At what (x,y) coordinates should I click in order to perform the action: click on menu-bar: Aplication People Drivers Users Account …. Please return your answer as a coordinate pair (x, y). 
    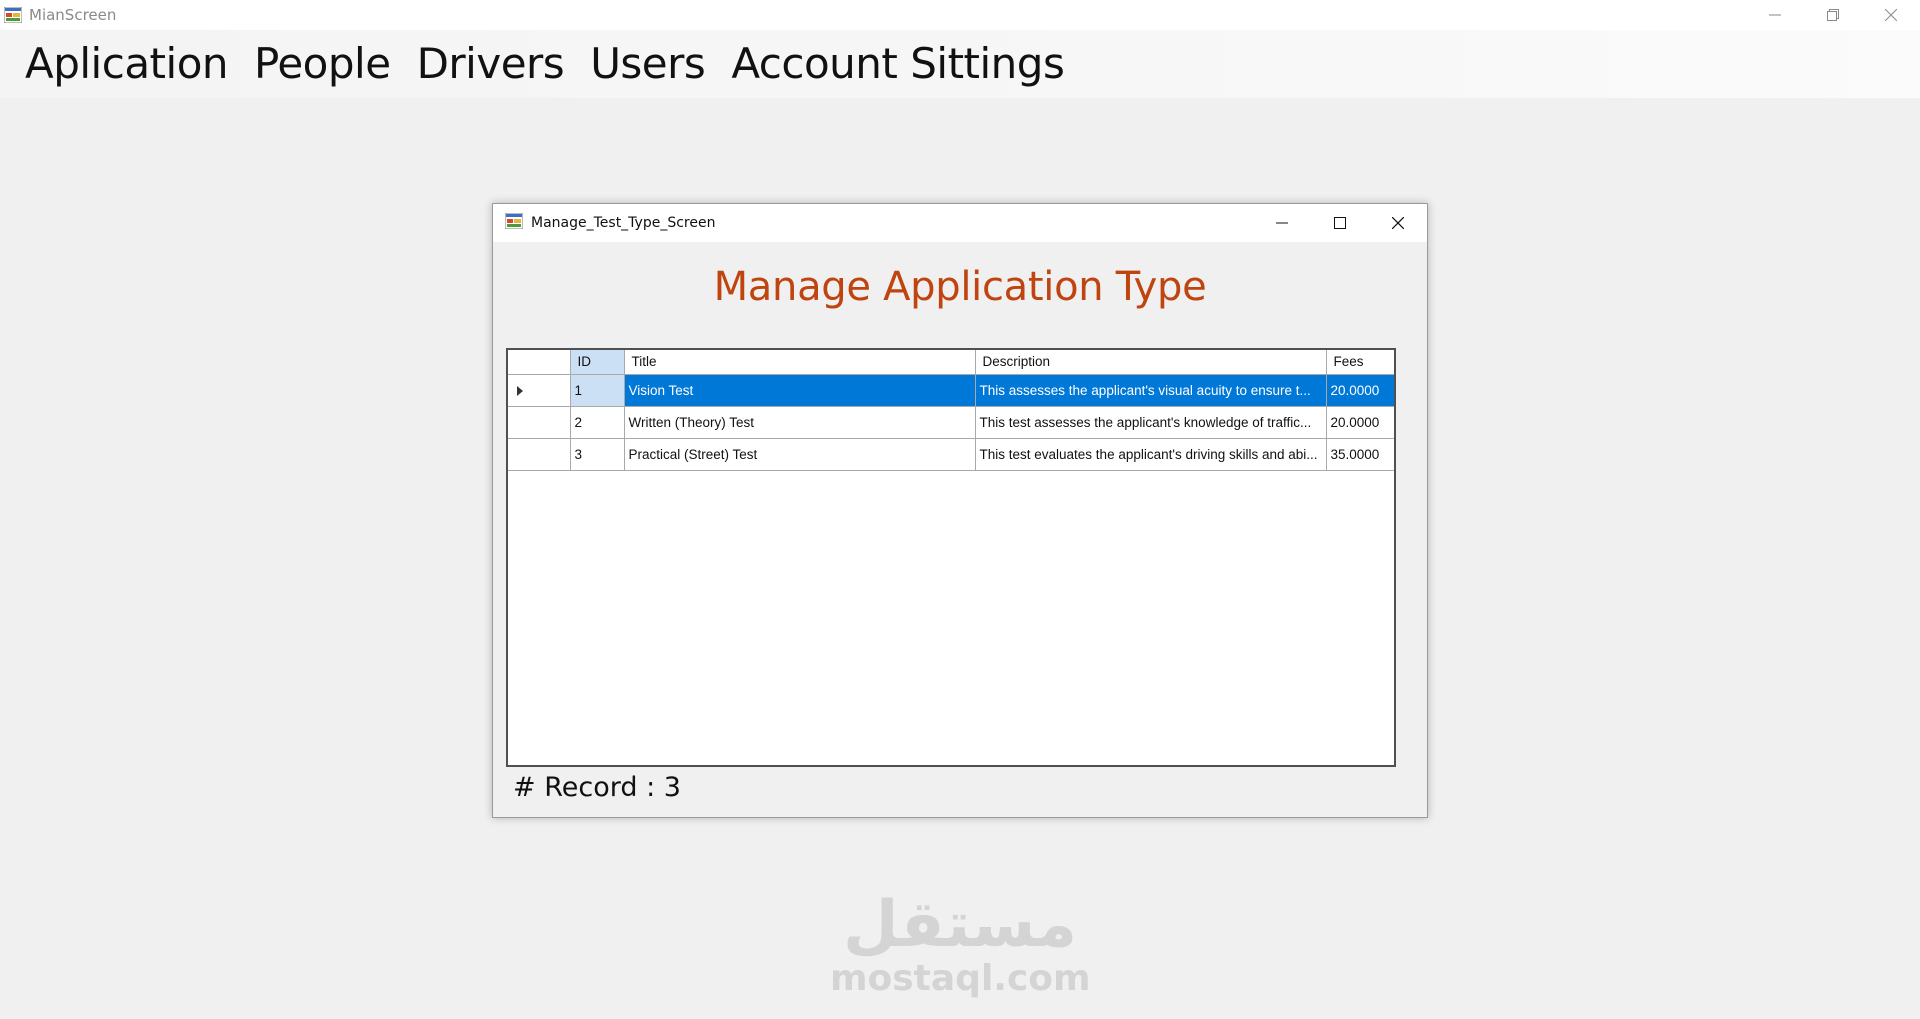
    Looking at the image, I should click on (960, 64).